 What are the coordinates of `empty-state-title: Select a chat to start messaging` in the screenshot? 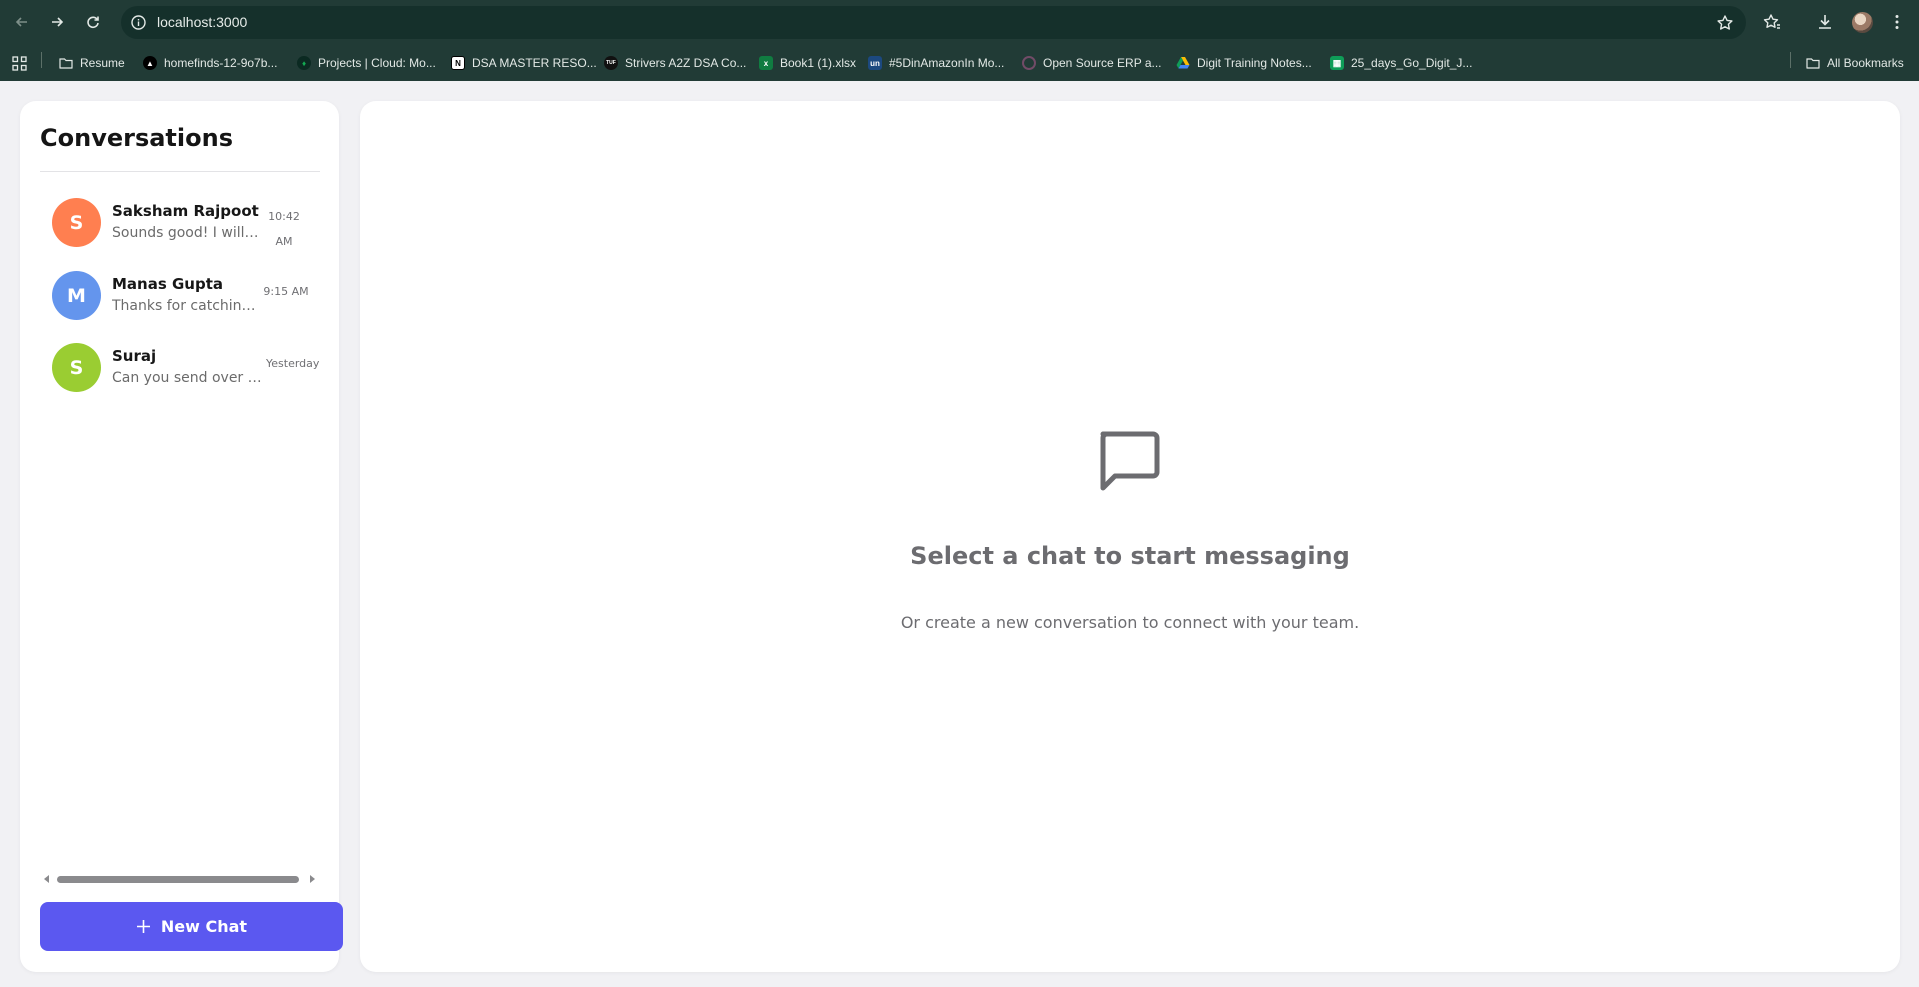 It's located at (1130, 556).